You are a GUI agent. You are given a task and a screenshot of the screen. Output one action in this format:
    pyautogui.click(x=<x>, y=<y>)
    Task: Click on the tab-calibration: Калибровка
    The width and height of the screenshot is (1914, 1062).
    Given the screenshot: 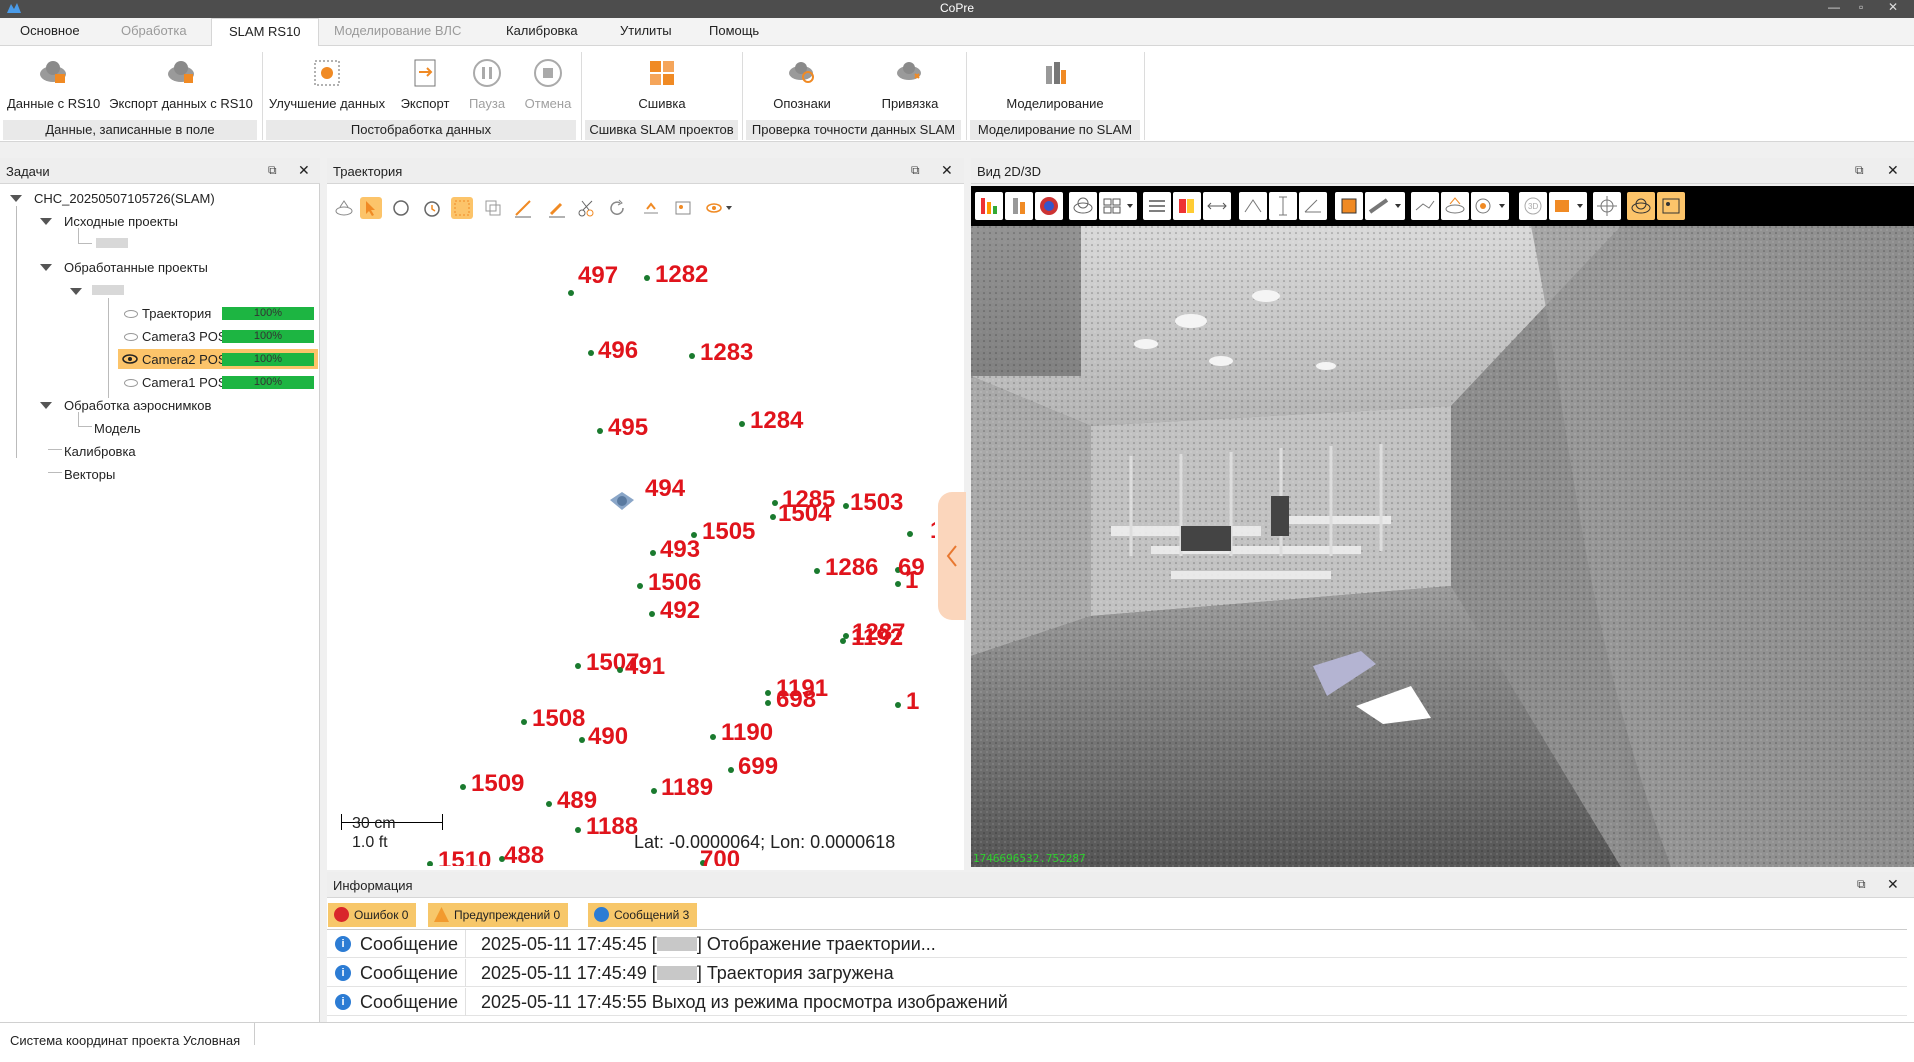 What is the action you would take?
    pyautogui.click(x=542, y=30)
    